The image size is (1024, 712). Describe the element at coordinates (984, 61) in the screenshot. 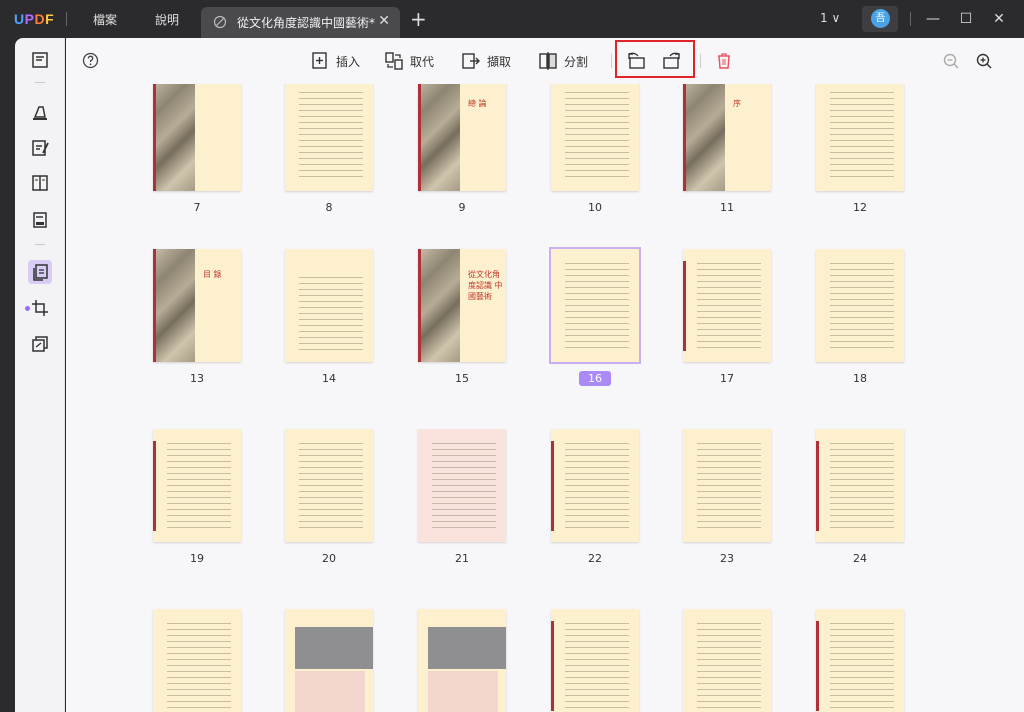

I see `zoom-in-icon` at that location.